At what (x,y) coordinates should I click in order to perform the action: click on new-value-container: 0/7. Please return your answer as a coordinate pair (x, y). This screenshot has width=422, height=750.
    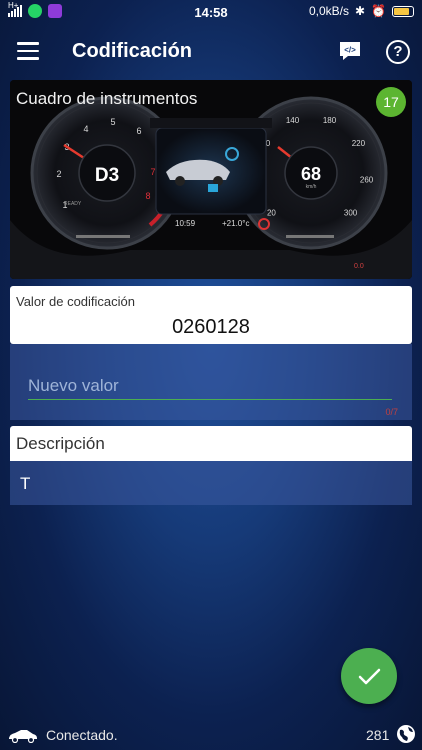
    Looking at the image, I should click on (211, 382).